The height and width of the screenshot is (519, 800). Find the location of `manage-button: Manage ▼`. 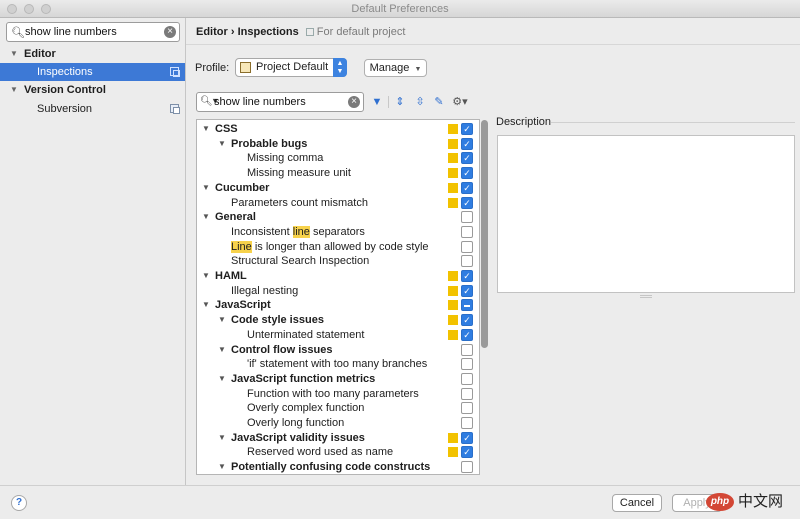

manage-button: Manage ▼ is located at coordinates (395, 68).